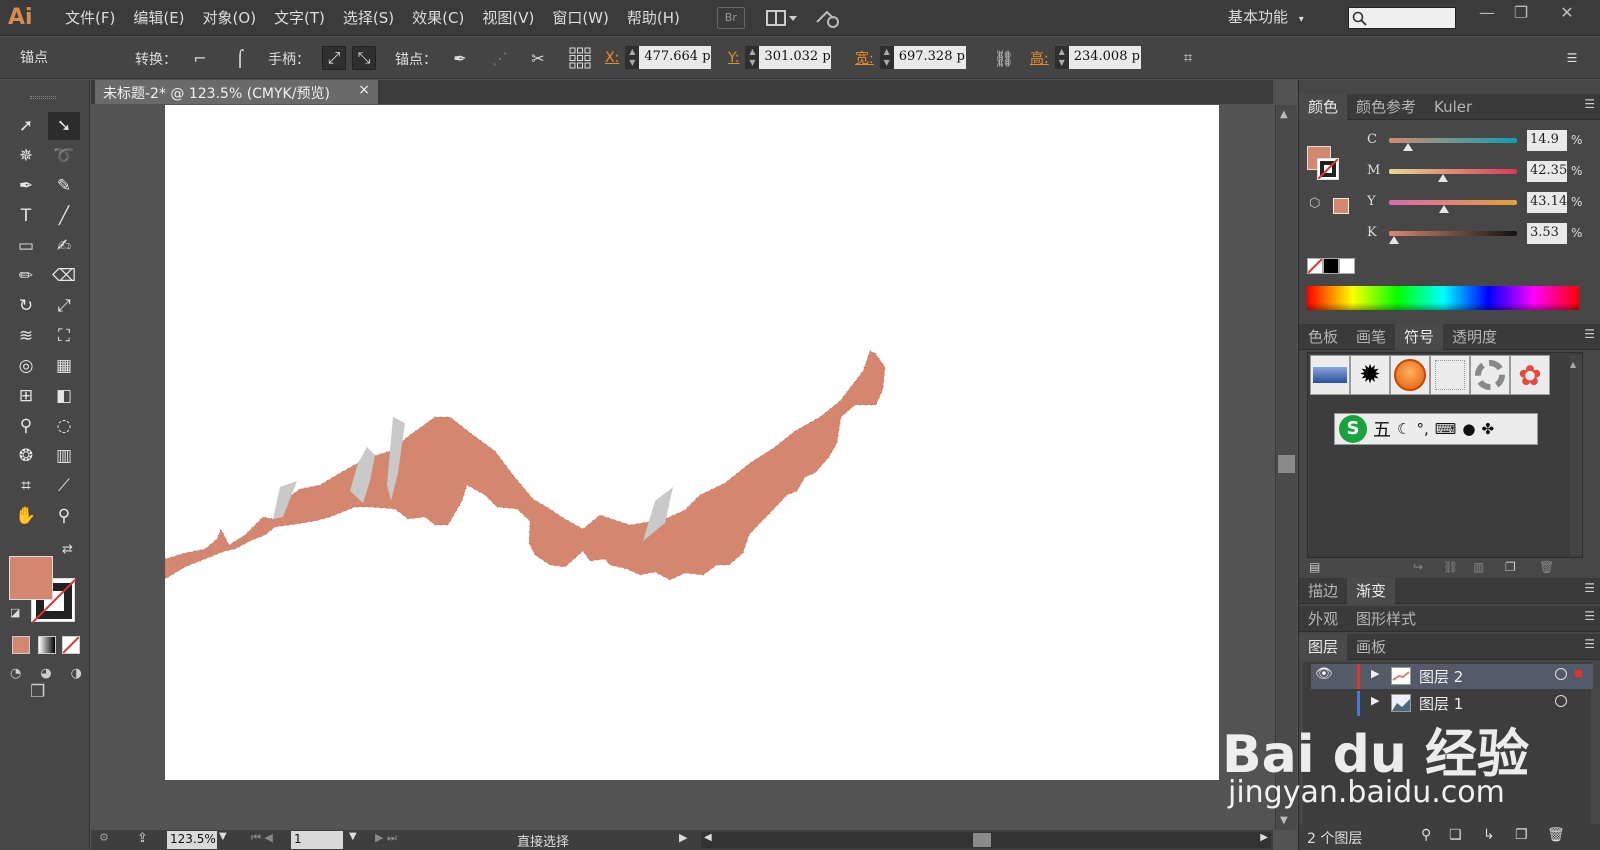  What do you see at coordinates (1315, 266) in the screenshot?
I see `none-swatch` at bounding box center [1315, 266].